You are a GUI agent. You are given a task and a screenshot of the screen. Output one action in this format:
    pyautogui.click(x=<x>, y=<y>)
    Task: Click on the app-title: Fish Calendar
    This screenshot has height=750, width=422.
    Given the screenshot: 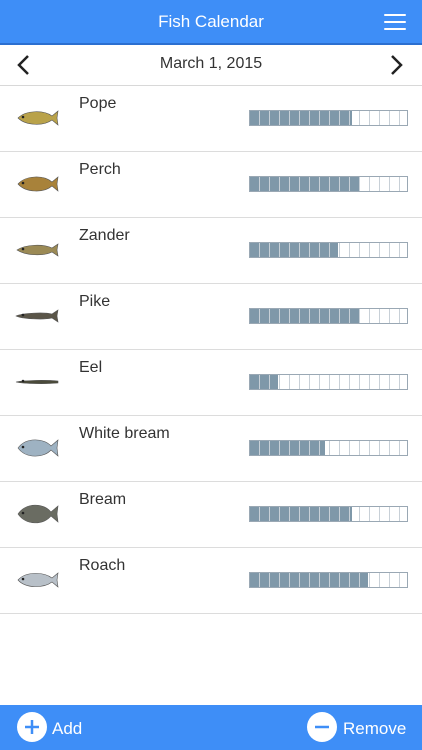 What is the action you would take?
    pyautogui.click(x=211, y=21)
    